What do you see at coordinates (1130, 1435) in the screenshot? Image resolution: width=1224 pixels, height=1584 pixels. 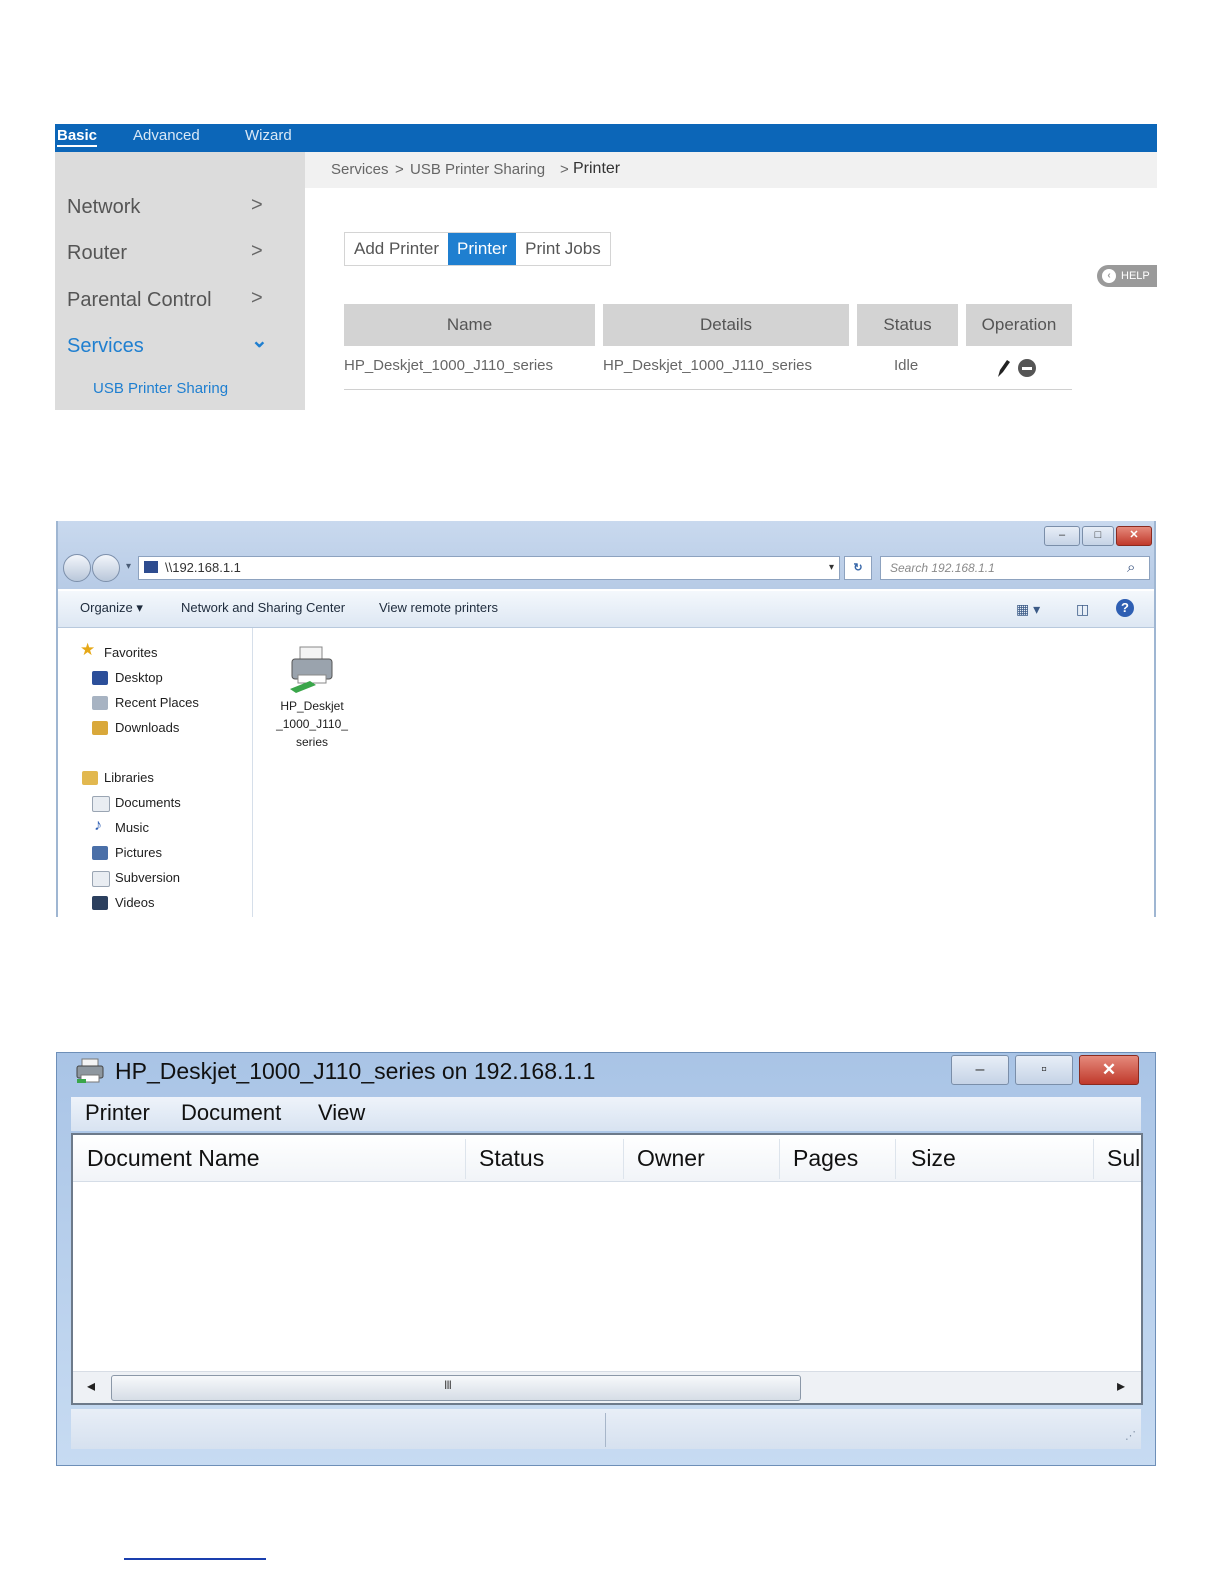 I see `resize-grip-icon: ⋰` at bounding box center [1130, 1435].